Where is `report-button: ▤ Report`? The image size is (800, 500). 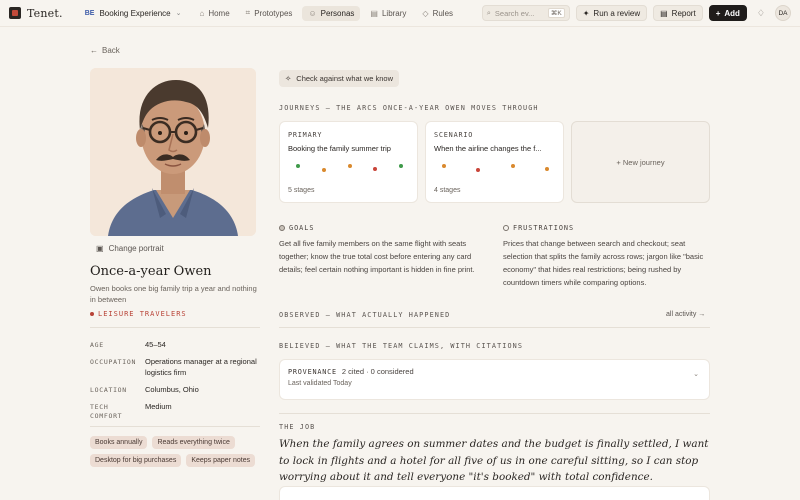 report-button: ▤ Report is located at coordinates (678, 13).